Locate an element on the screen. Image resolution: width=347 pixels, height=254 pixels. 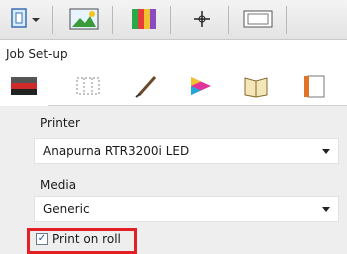
printer-label: Printer is located at coordinates (60, 123).